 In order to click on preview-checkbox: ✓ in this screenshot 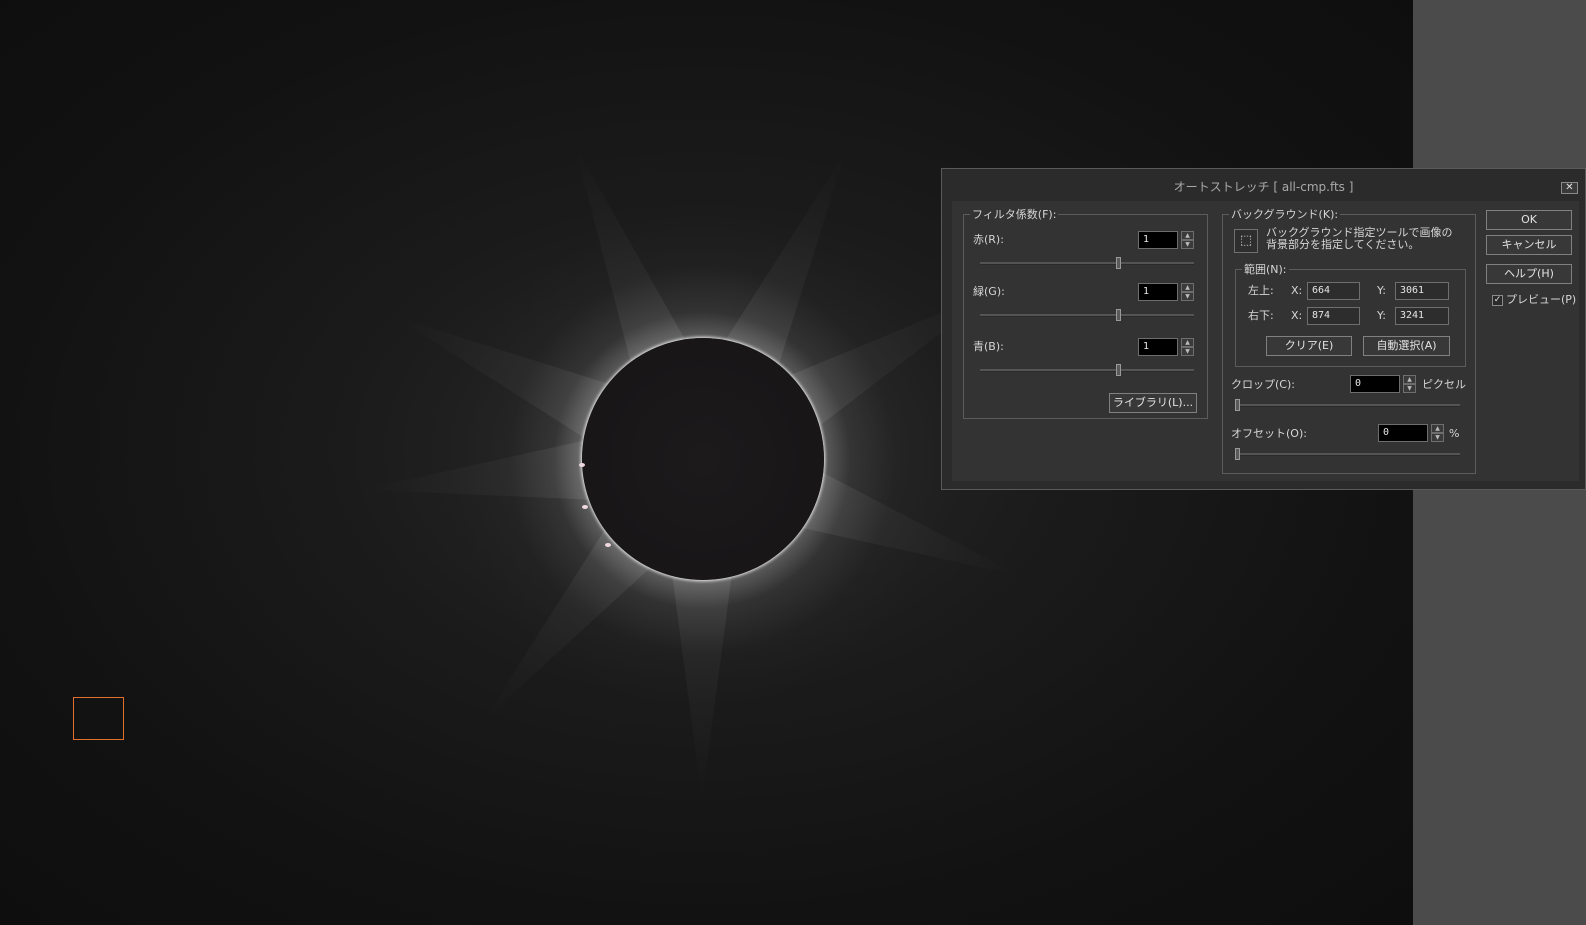, I will do `click(1497, 300)`.